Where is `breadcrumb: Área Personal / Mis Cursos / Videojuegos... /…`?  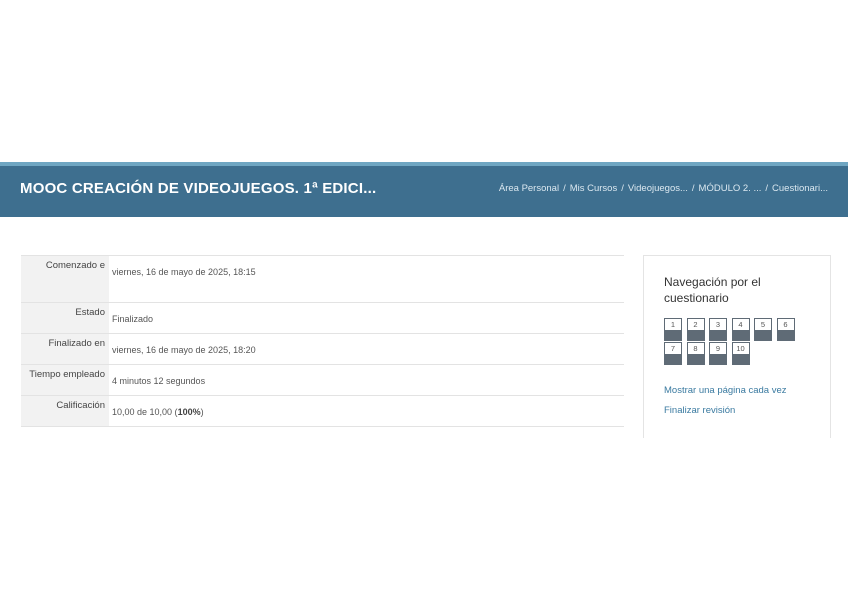 breadcrumb: Área Personal / Mis Cursos / Videojuegos... /… is located at coordinates (663, 188).